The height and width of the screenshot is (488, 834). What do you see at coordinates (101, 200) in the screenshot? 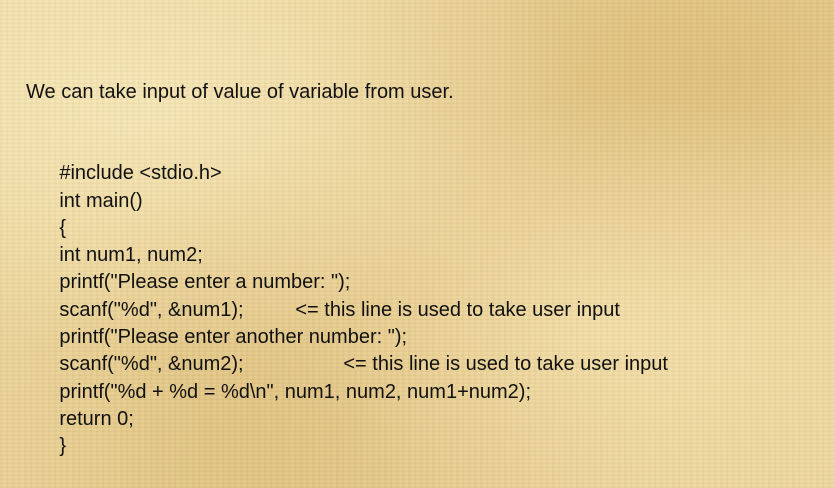
I see `code-text: int main()` at bounding box center [101, 200].